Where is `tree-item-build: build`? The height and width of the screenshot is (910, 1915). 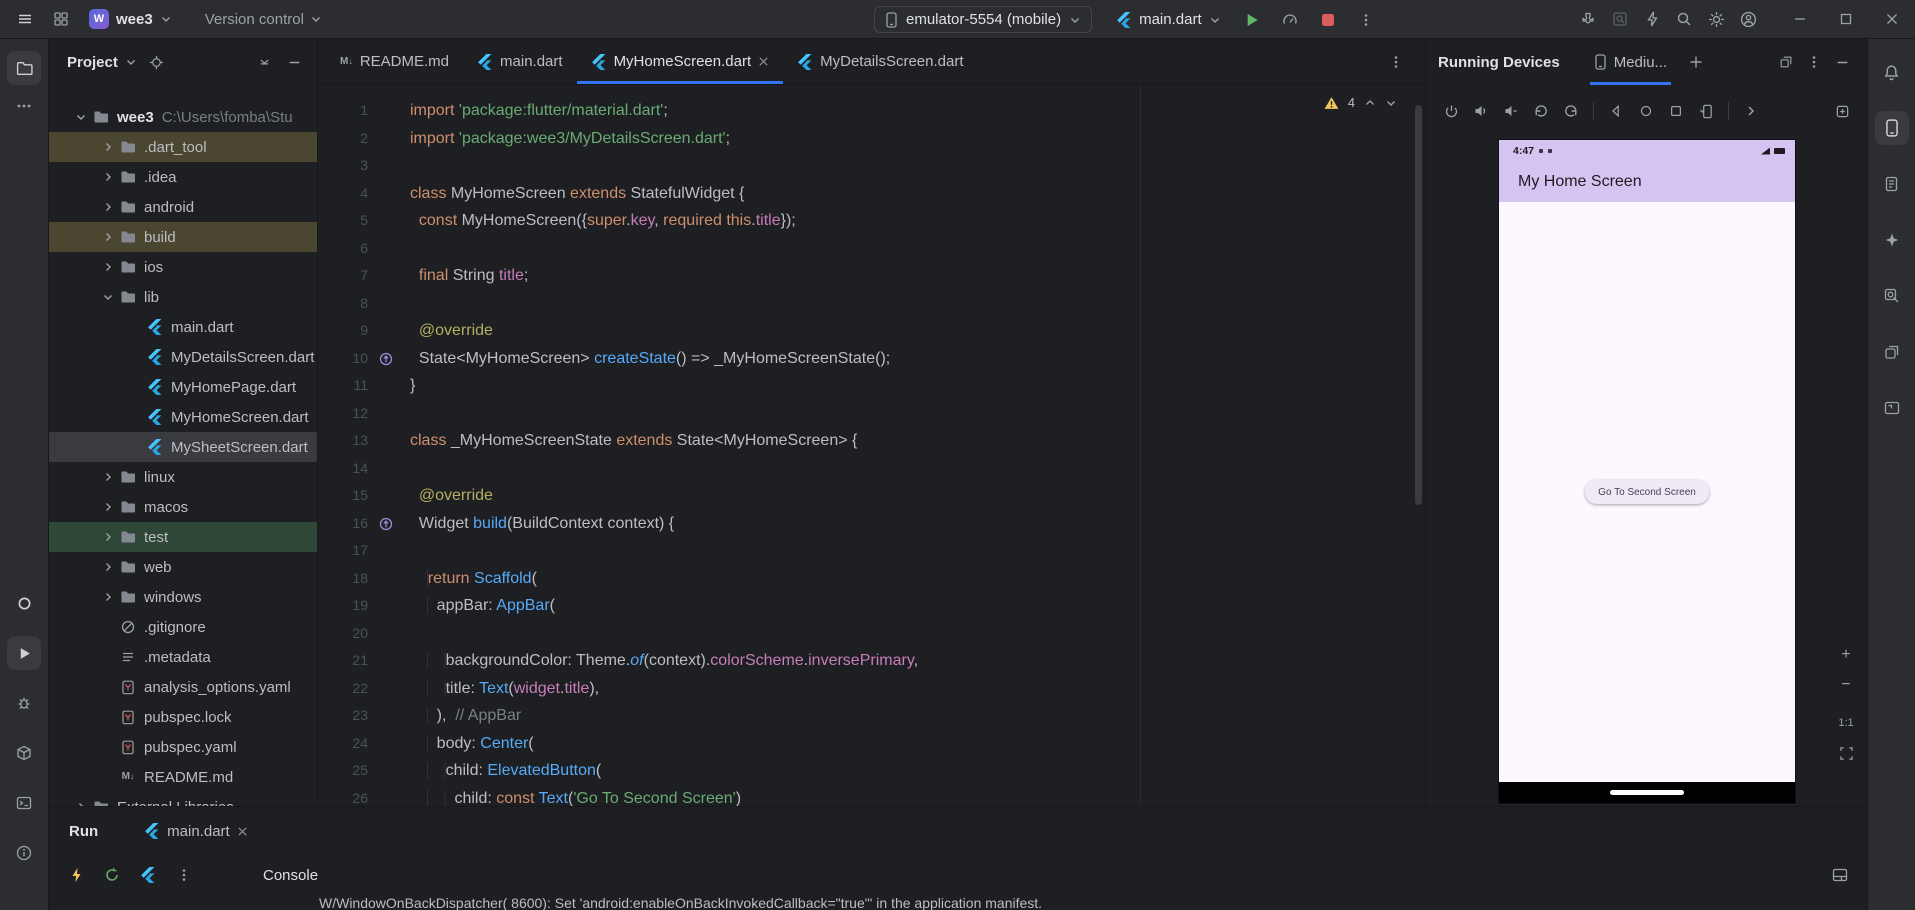 tree-item-build: build is located at coordinates (183, 237).